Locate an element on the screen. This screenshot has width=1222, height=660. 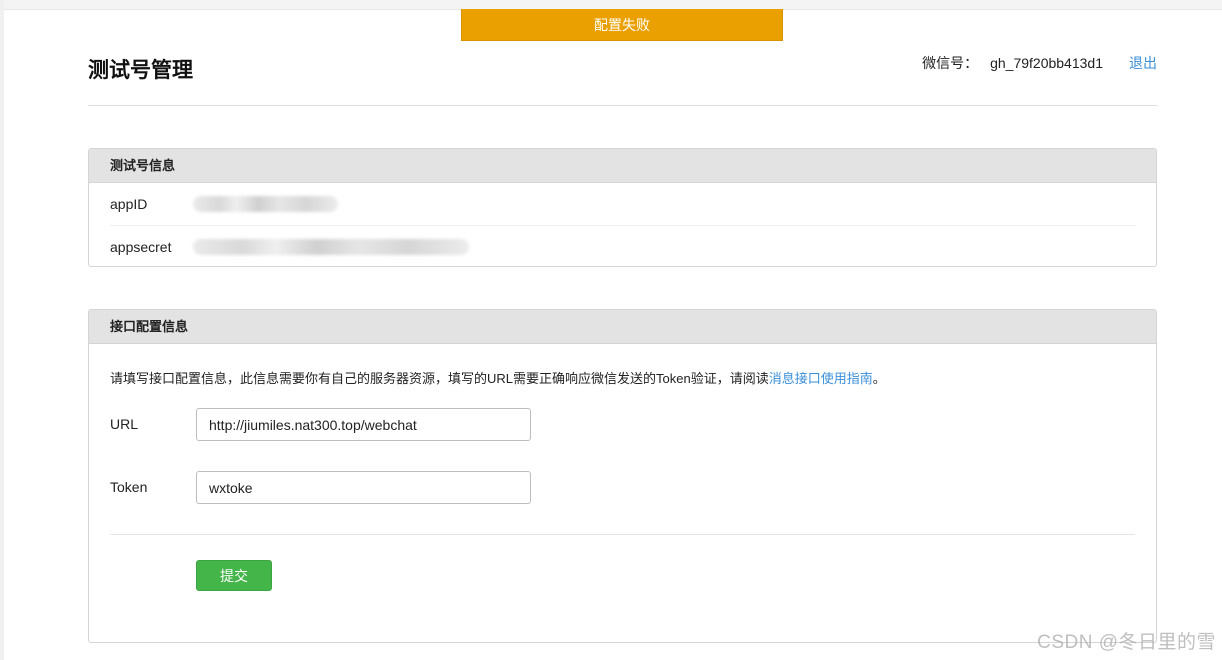
account-label: 微信号： is located at coordinates (950, 63).